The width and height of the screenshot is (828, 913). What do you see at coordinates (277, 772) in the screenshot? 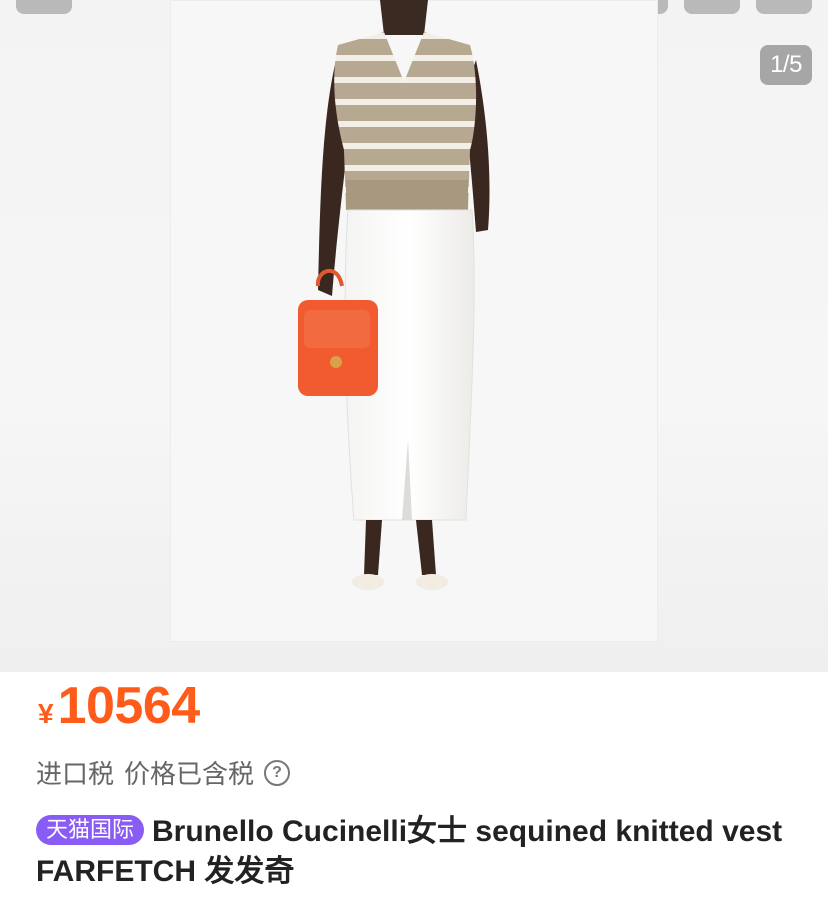
I see `question-circle-icon: ?` at bounding box center [277, 772].